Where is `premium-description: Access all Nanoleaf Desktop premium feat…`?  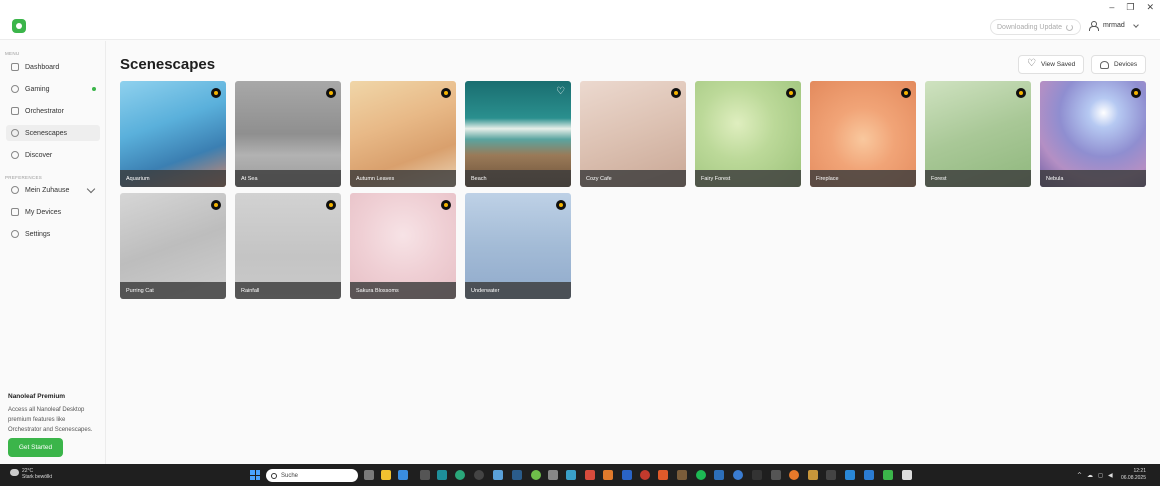 premium-description: Access all Nanoleaf Desktop premium feat… is located at coordinates (50, 420).